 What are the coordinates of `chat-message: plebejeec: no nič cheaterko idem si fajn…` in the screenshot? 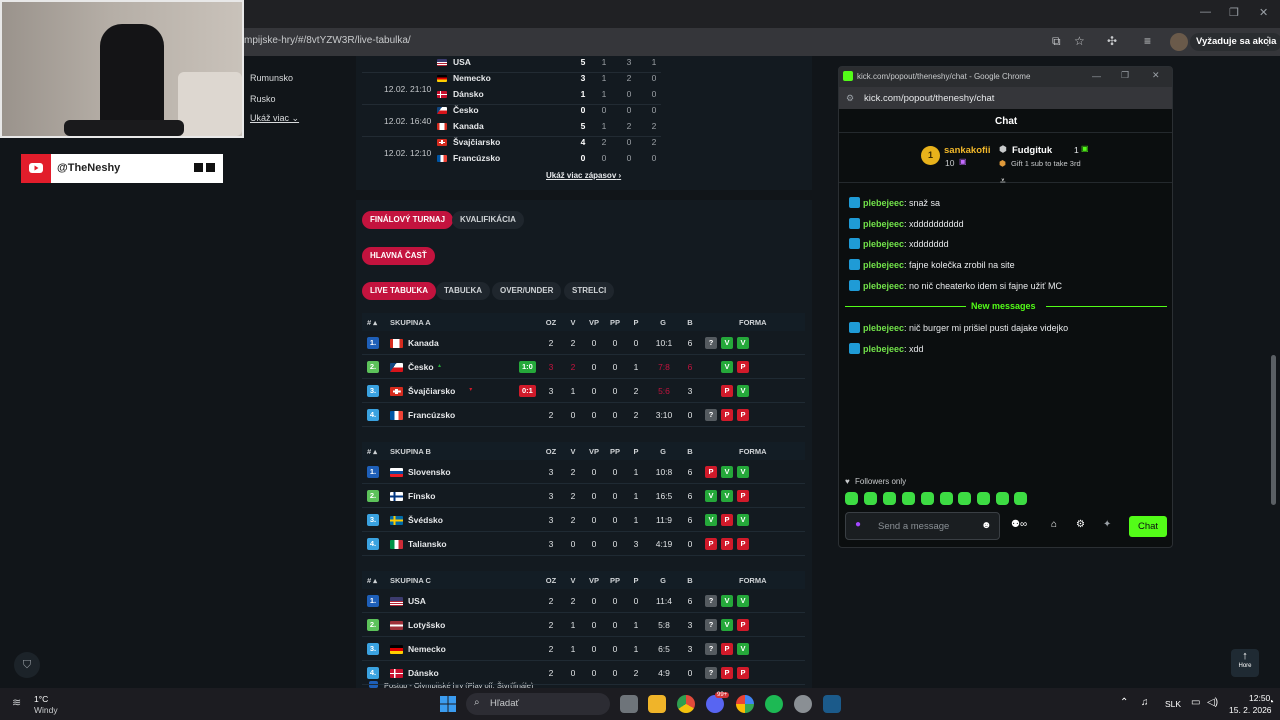 It's located at (955, 285).